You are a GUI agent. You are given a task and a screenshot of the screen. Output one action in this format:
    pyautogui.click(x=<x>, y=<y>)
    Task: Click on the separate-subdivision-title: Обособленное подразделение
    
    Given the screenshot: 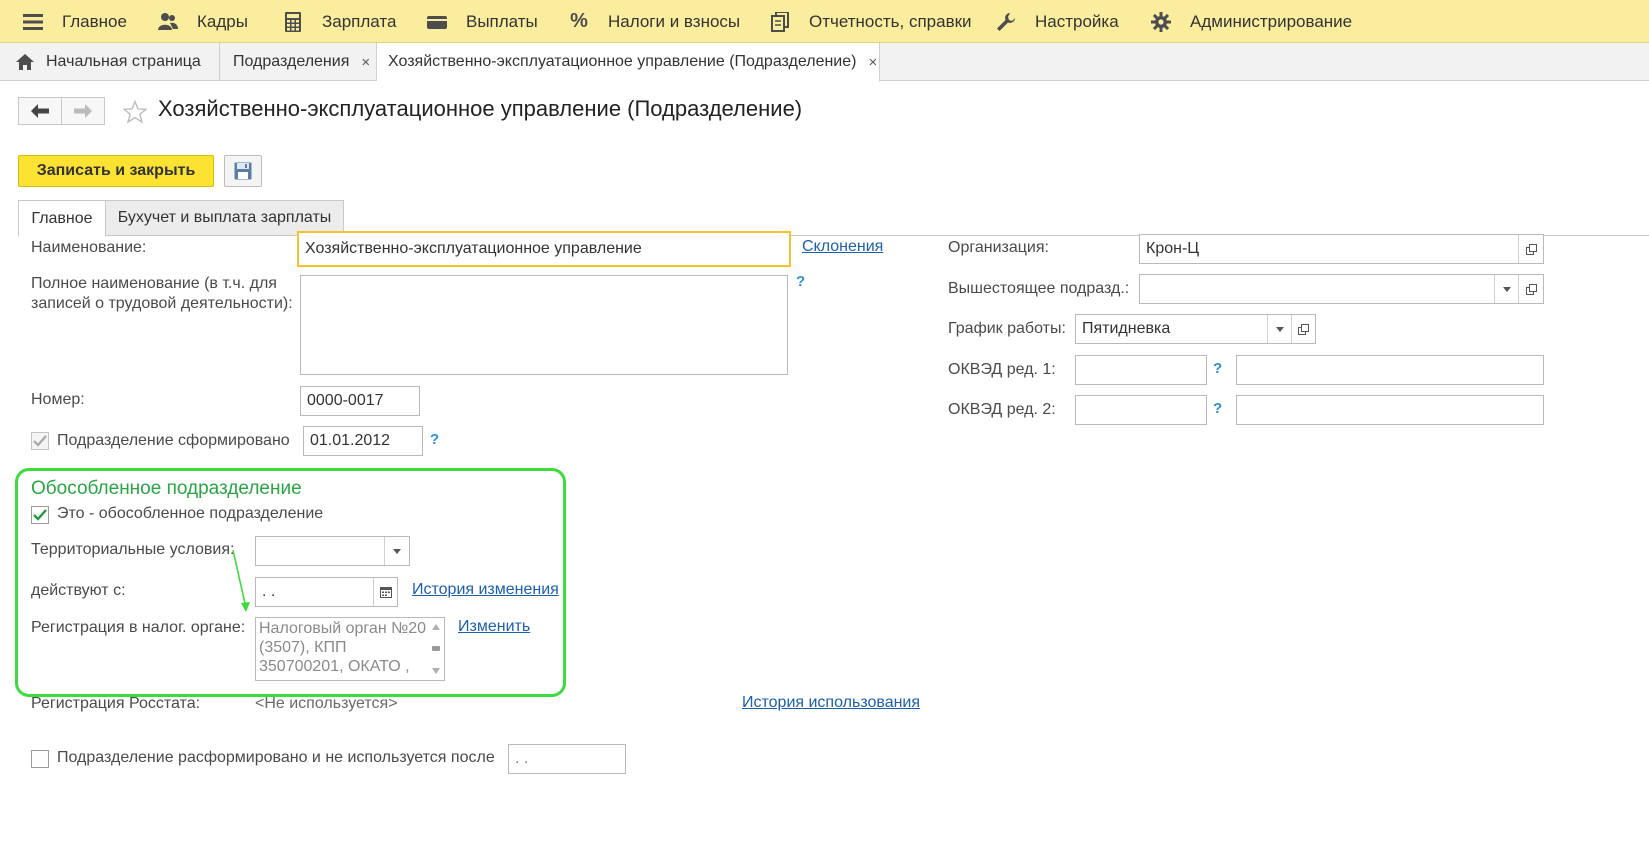 What is the action you would take?
    pyautogui.click(x=166, y=488)
    